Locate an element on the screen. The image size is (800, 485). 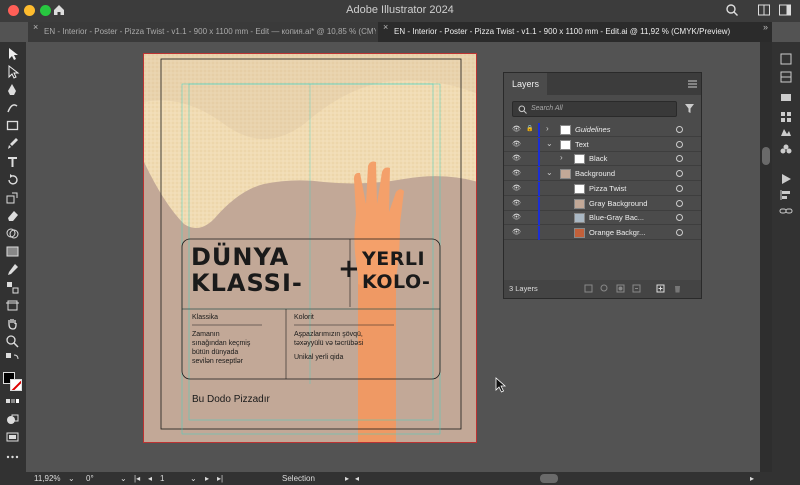
create-sublayer-icon is located at coordinates (636, 288).